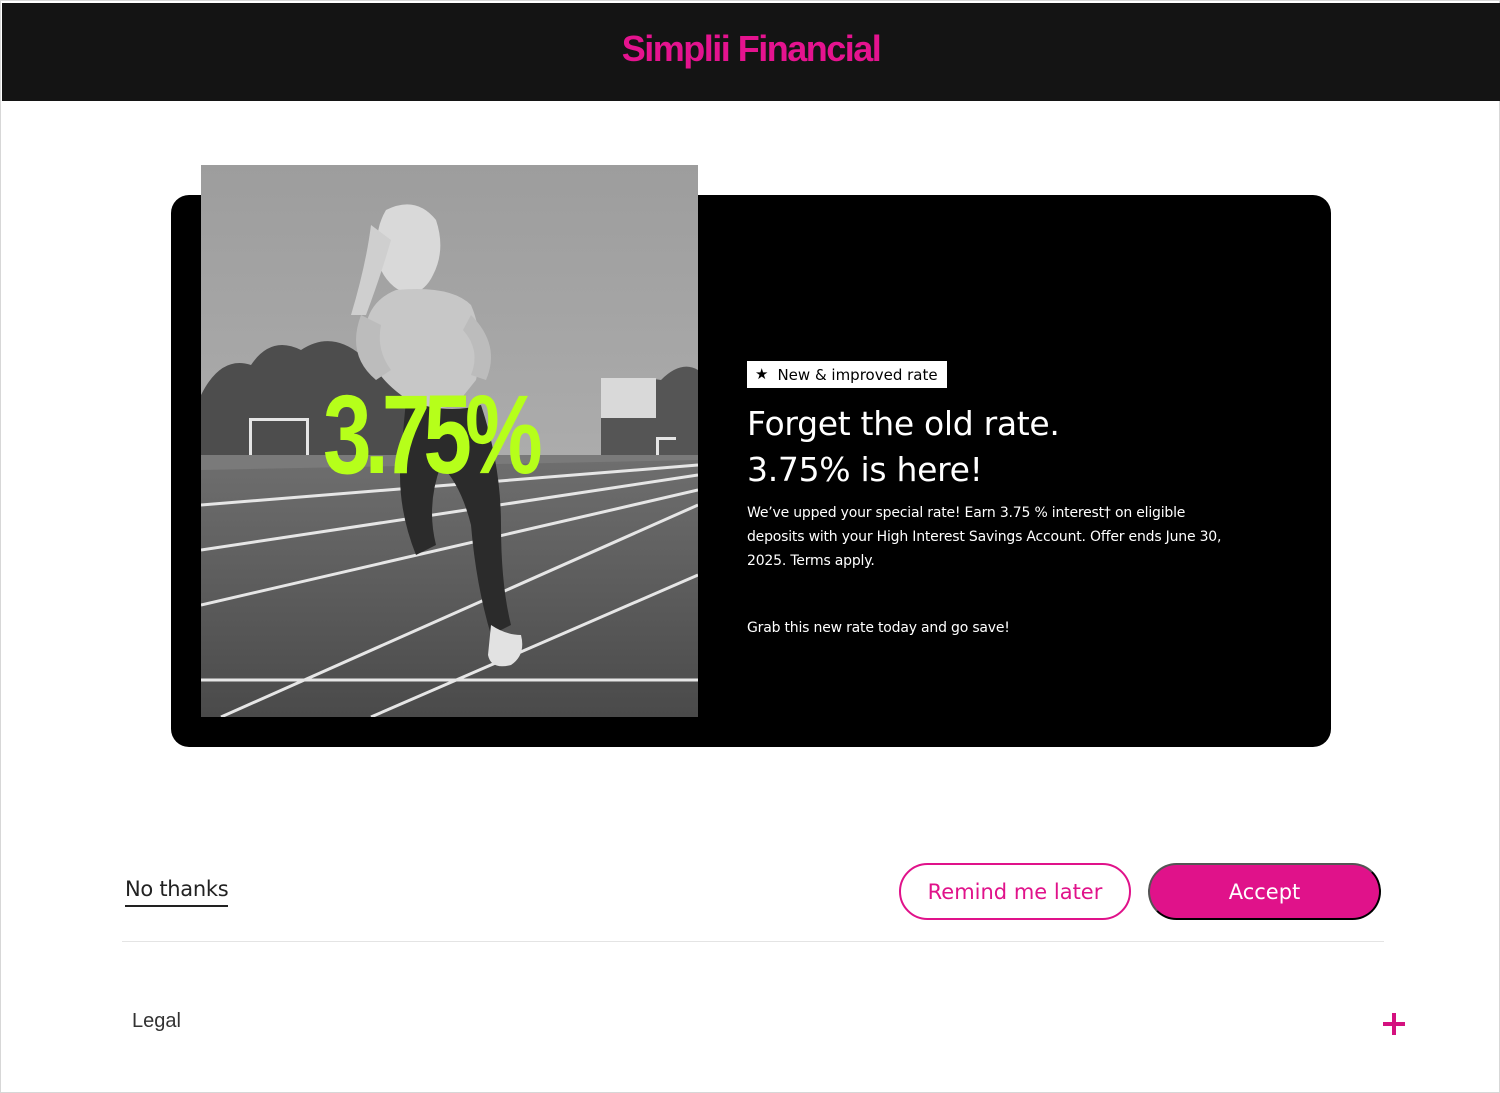 Image resolution: width=1500 pixels, height=1093 pixels. I want to click on promo-cta-text: Grab this new rate today and go save!, so click(878, 628).